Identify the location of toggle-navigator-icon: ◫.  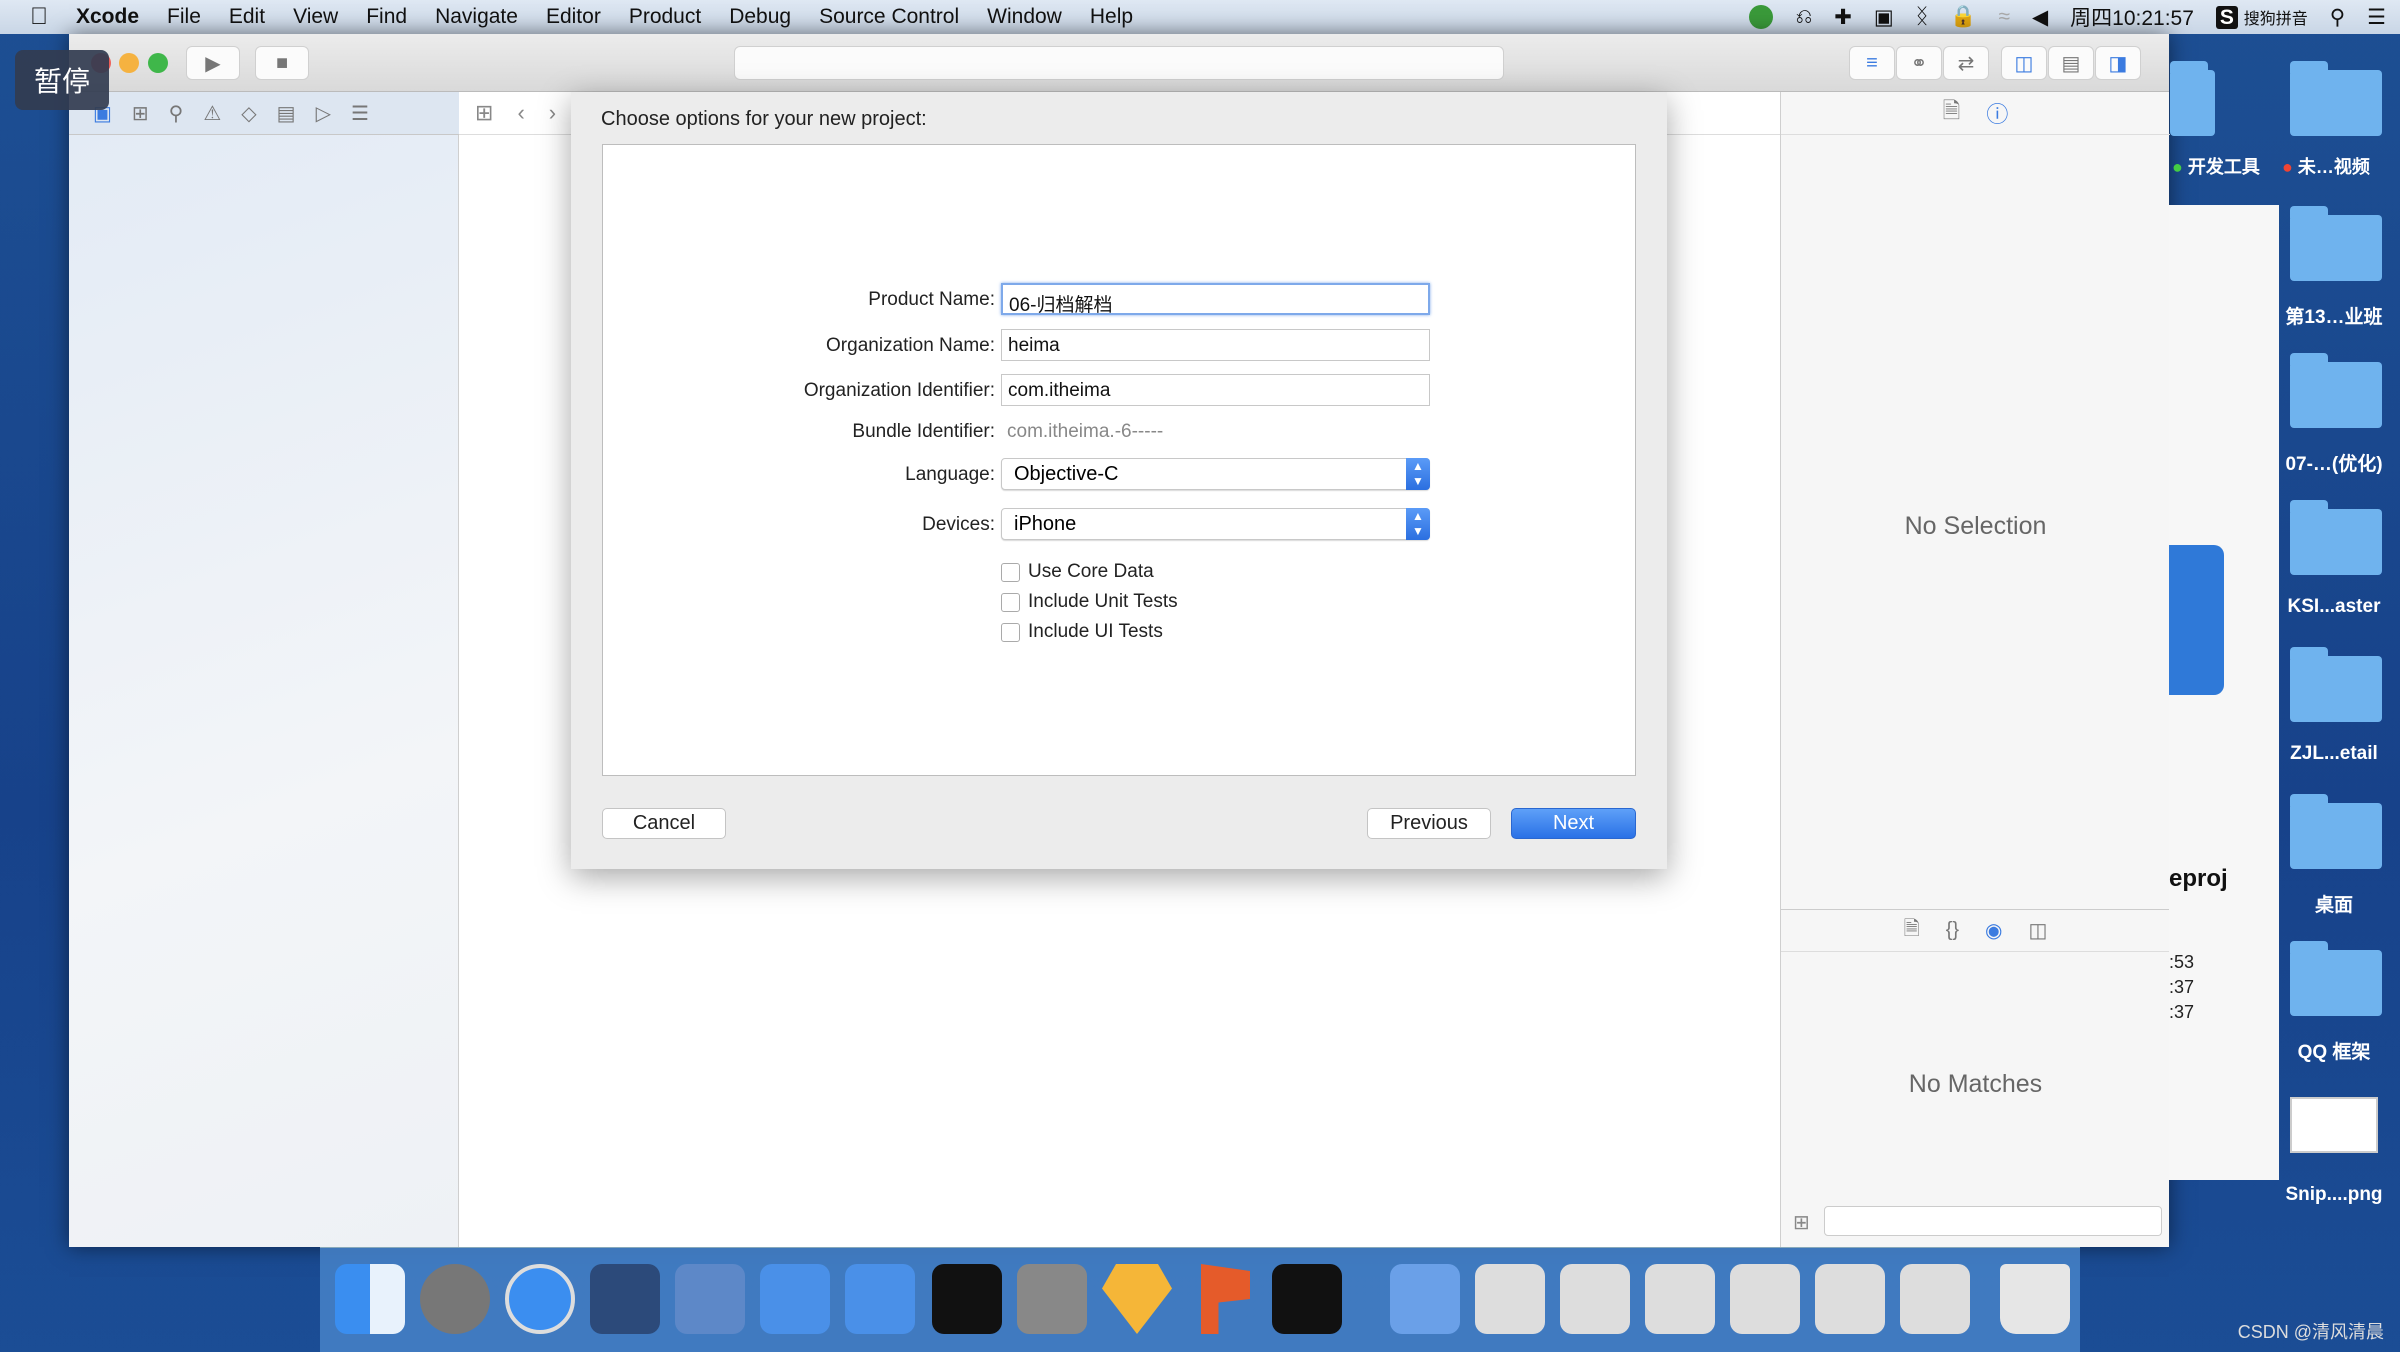
(2024, 63).